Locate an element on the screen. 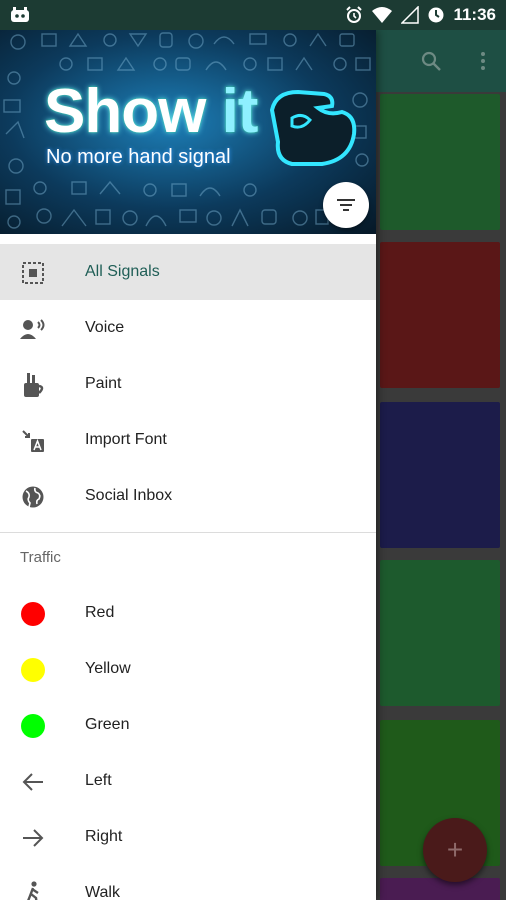  menu-item-label: Voice is located at coordinates (105, 327).